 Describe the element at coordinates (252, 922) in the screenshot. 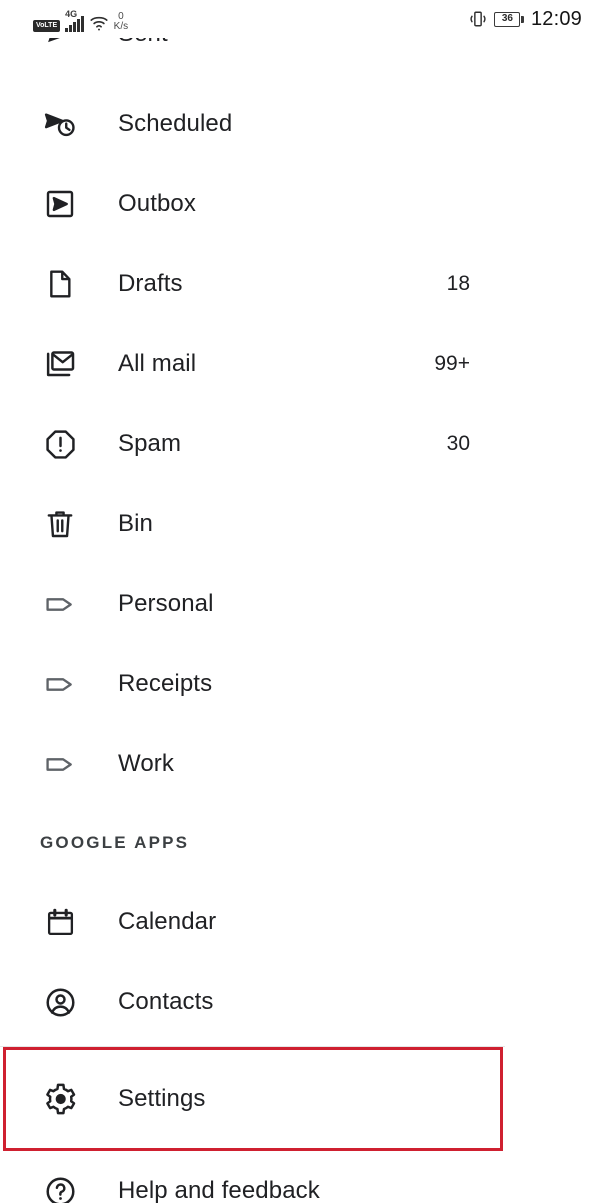

I see `drawer-item-calendar: Calendar` at that location.